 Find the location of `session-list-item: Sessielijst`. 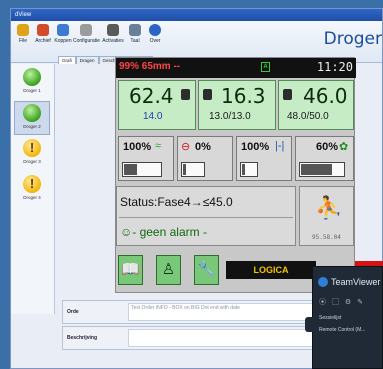

session-list-item: Sessielijst is located at coordinates (330, 318).